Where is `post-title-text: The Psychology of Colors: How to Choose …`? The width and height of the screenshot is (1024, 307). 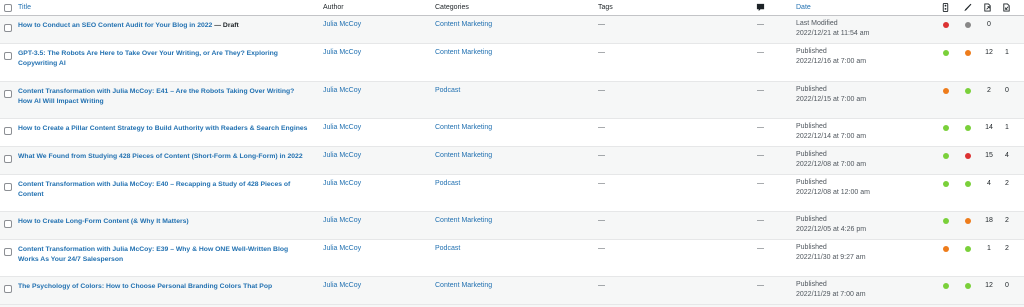 post-title-text: The Psychology of Colors: How to Choose … is located at coordinates (145, 286).